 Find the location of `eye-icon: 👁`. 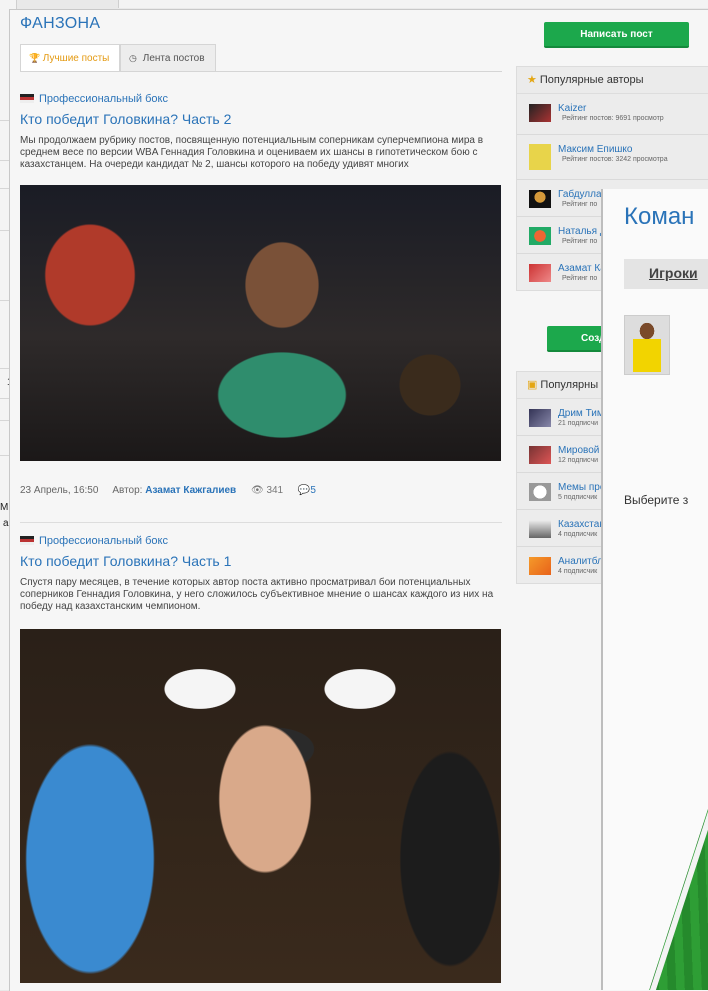

eye-icon: 👁 is located at coordinates (257, 490).